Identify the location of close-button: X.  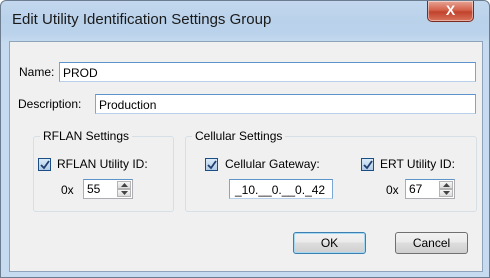
(450, 11).